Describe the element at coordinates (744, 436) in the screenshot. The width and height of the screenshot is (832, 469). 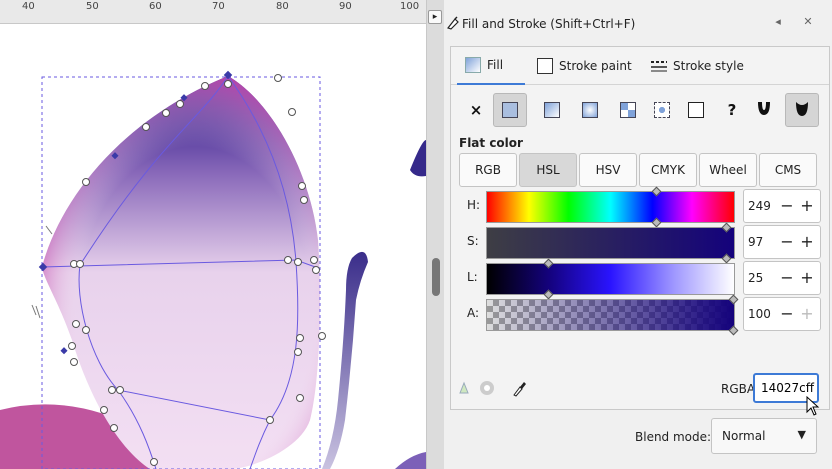
I see `blend-mode-value: Normal` at that location.